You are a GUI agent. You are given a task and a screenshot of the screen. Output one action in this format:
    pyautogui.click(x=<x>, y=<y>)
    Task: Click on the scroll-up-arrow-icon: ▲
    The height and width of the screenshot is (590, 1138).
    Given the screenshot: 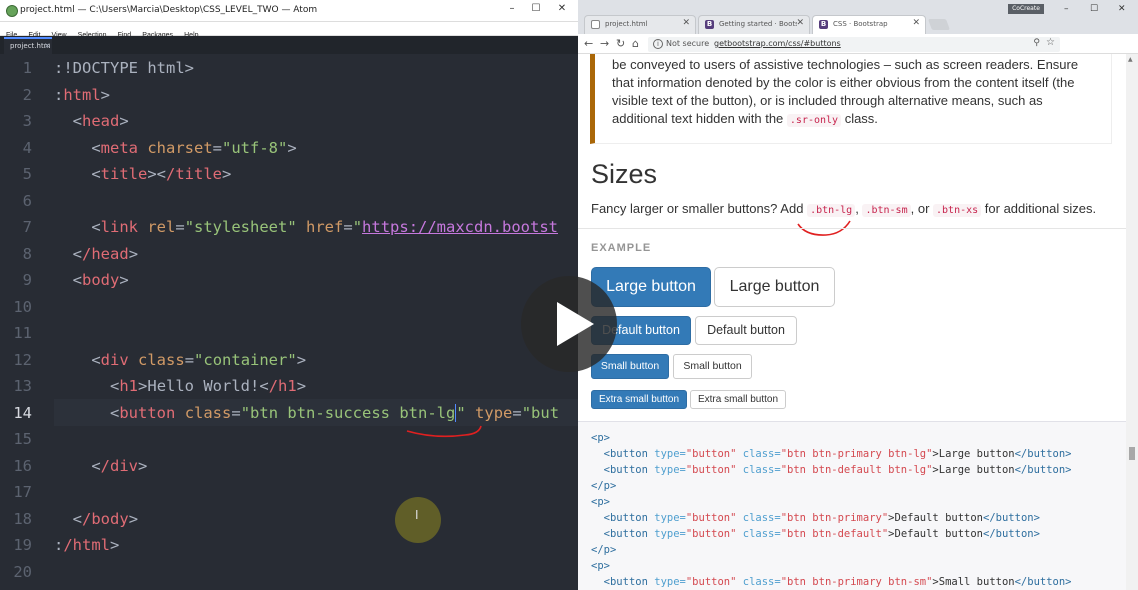 What is the action you would take?
    pyautogui.click(x=1130, y=59)
    